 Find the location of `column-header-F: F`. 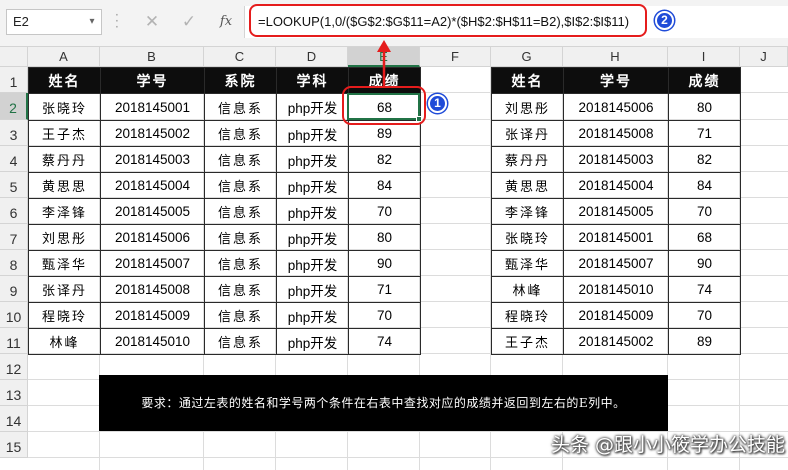

column-header-F: F is located at coordinates (455, 57).